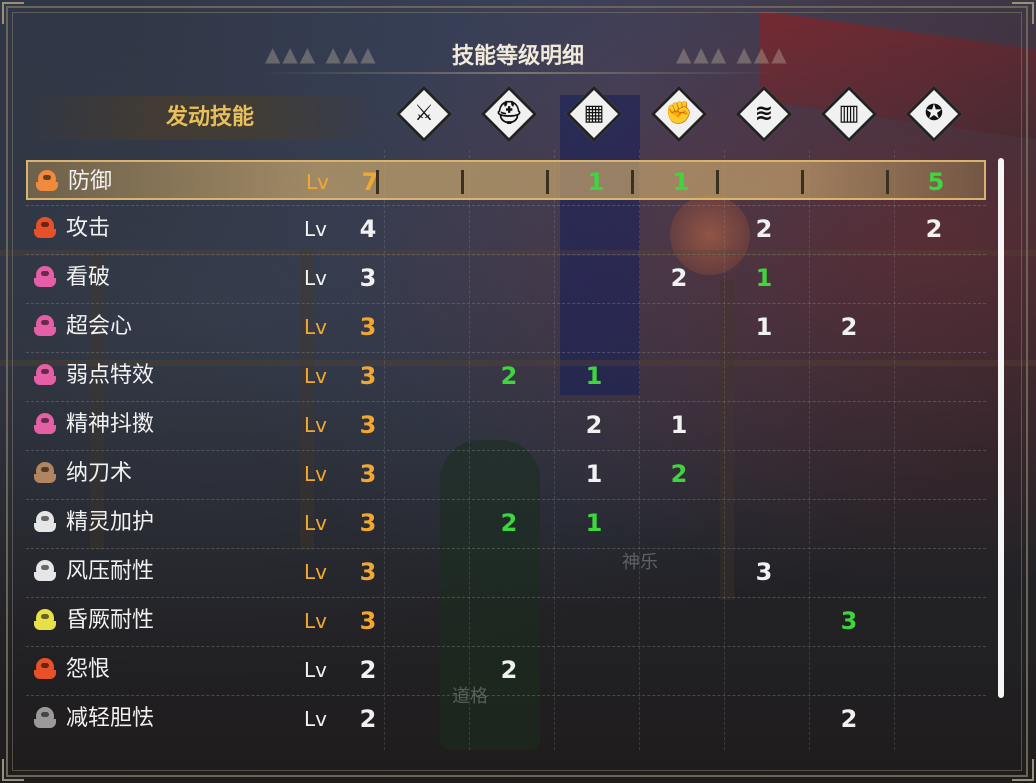  I want to click on slot-points-chest: 2, so click(594, 425).